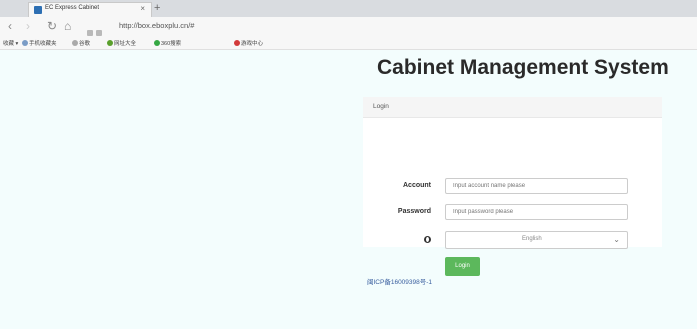 The height and width of the screenshot is (329, 697). I want to click on account-label: Account, so click(417, 185).